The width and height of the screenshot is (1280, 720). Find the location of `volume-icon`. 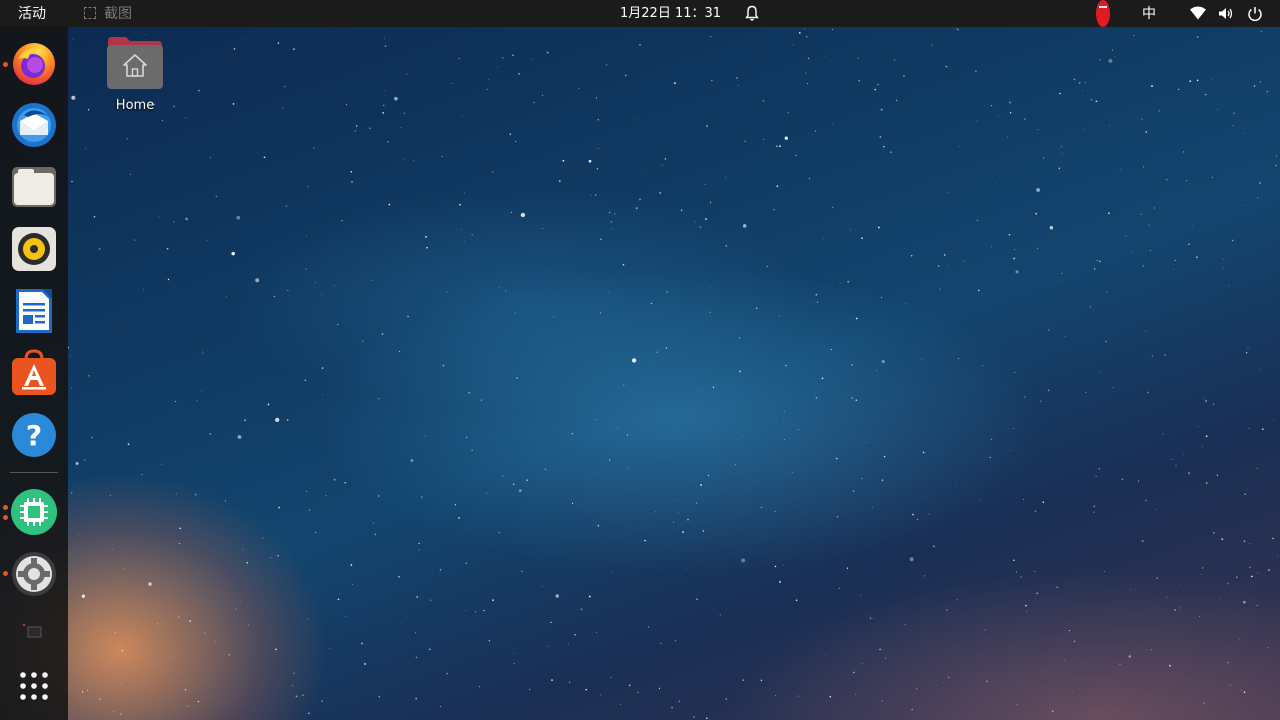

volume-icon is located at coordinates (1226, 13).